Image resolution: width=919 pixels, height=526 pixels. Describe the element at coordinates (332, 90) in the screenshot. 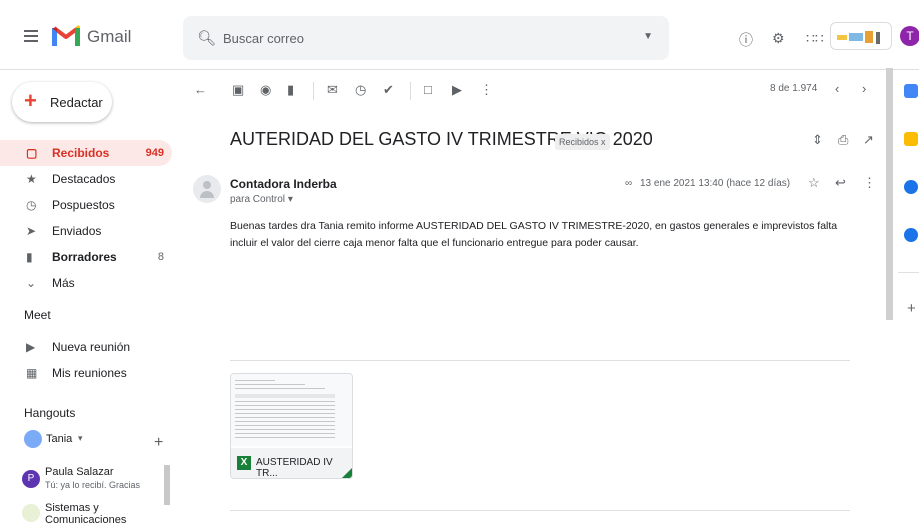

I see `mark-unread-icon: ✉` at that location.